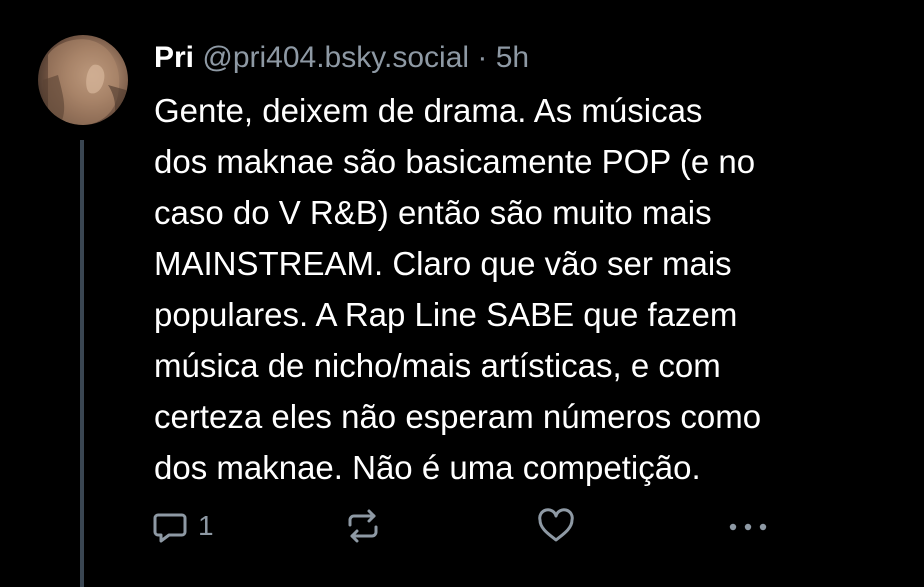 Image resolution: width=924 pixels, height=587 pixels. Describe the element at coordinates (170, 528) in the screenshot. I see `speech-bubble-icon` at that location.